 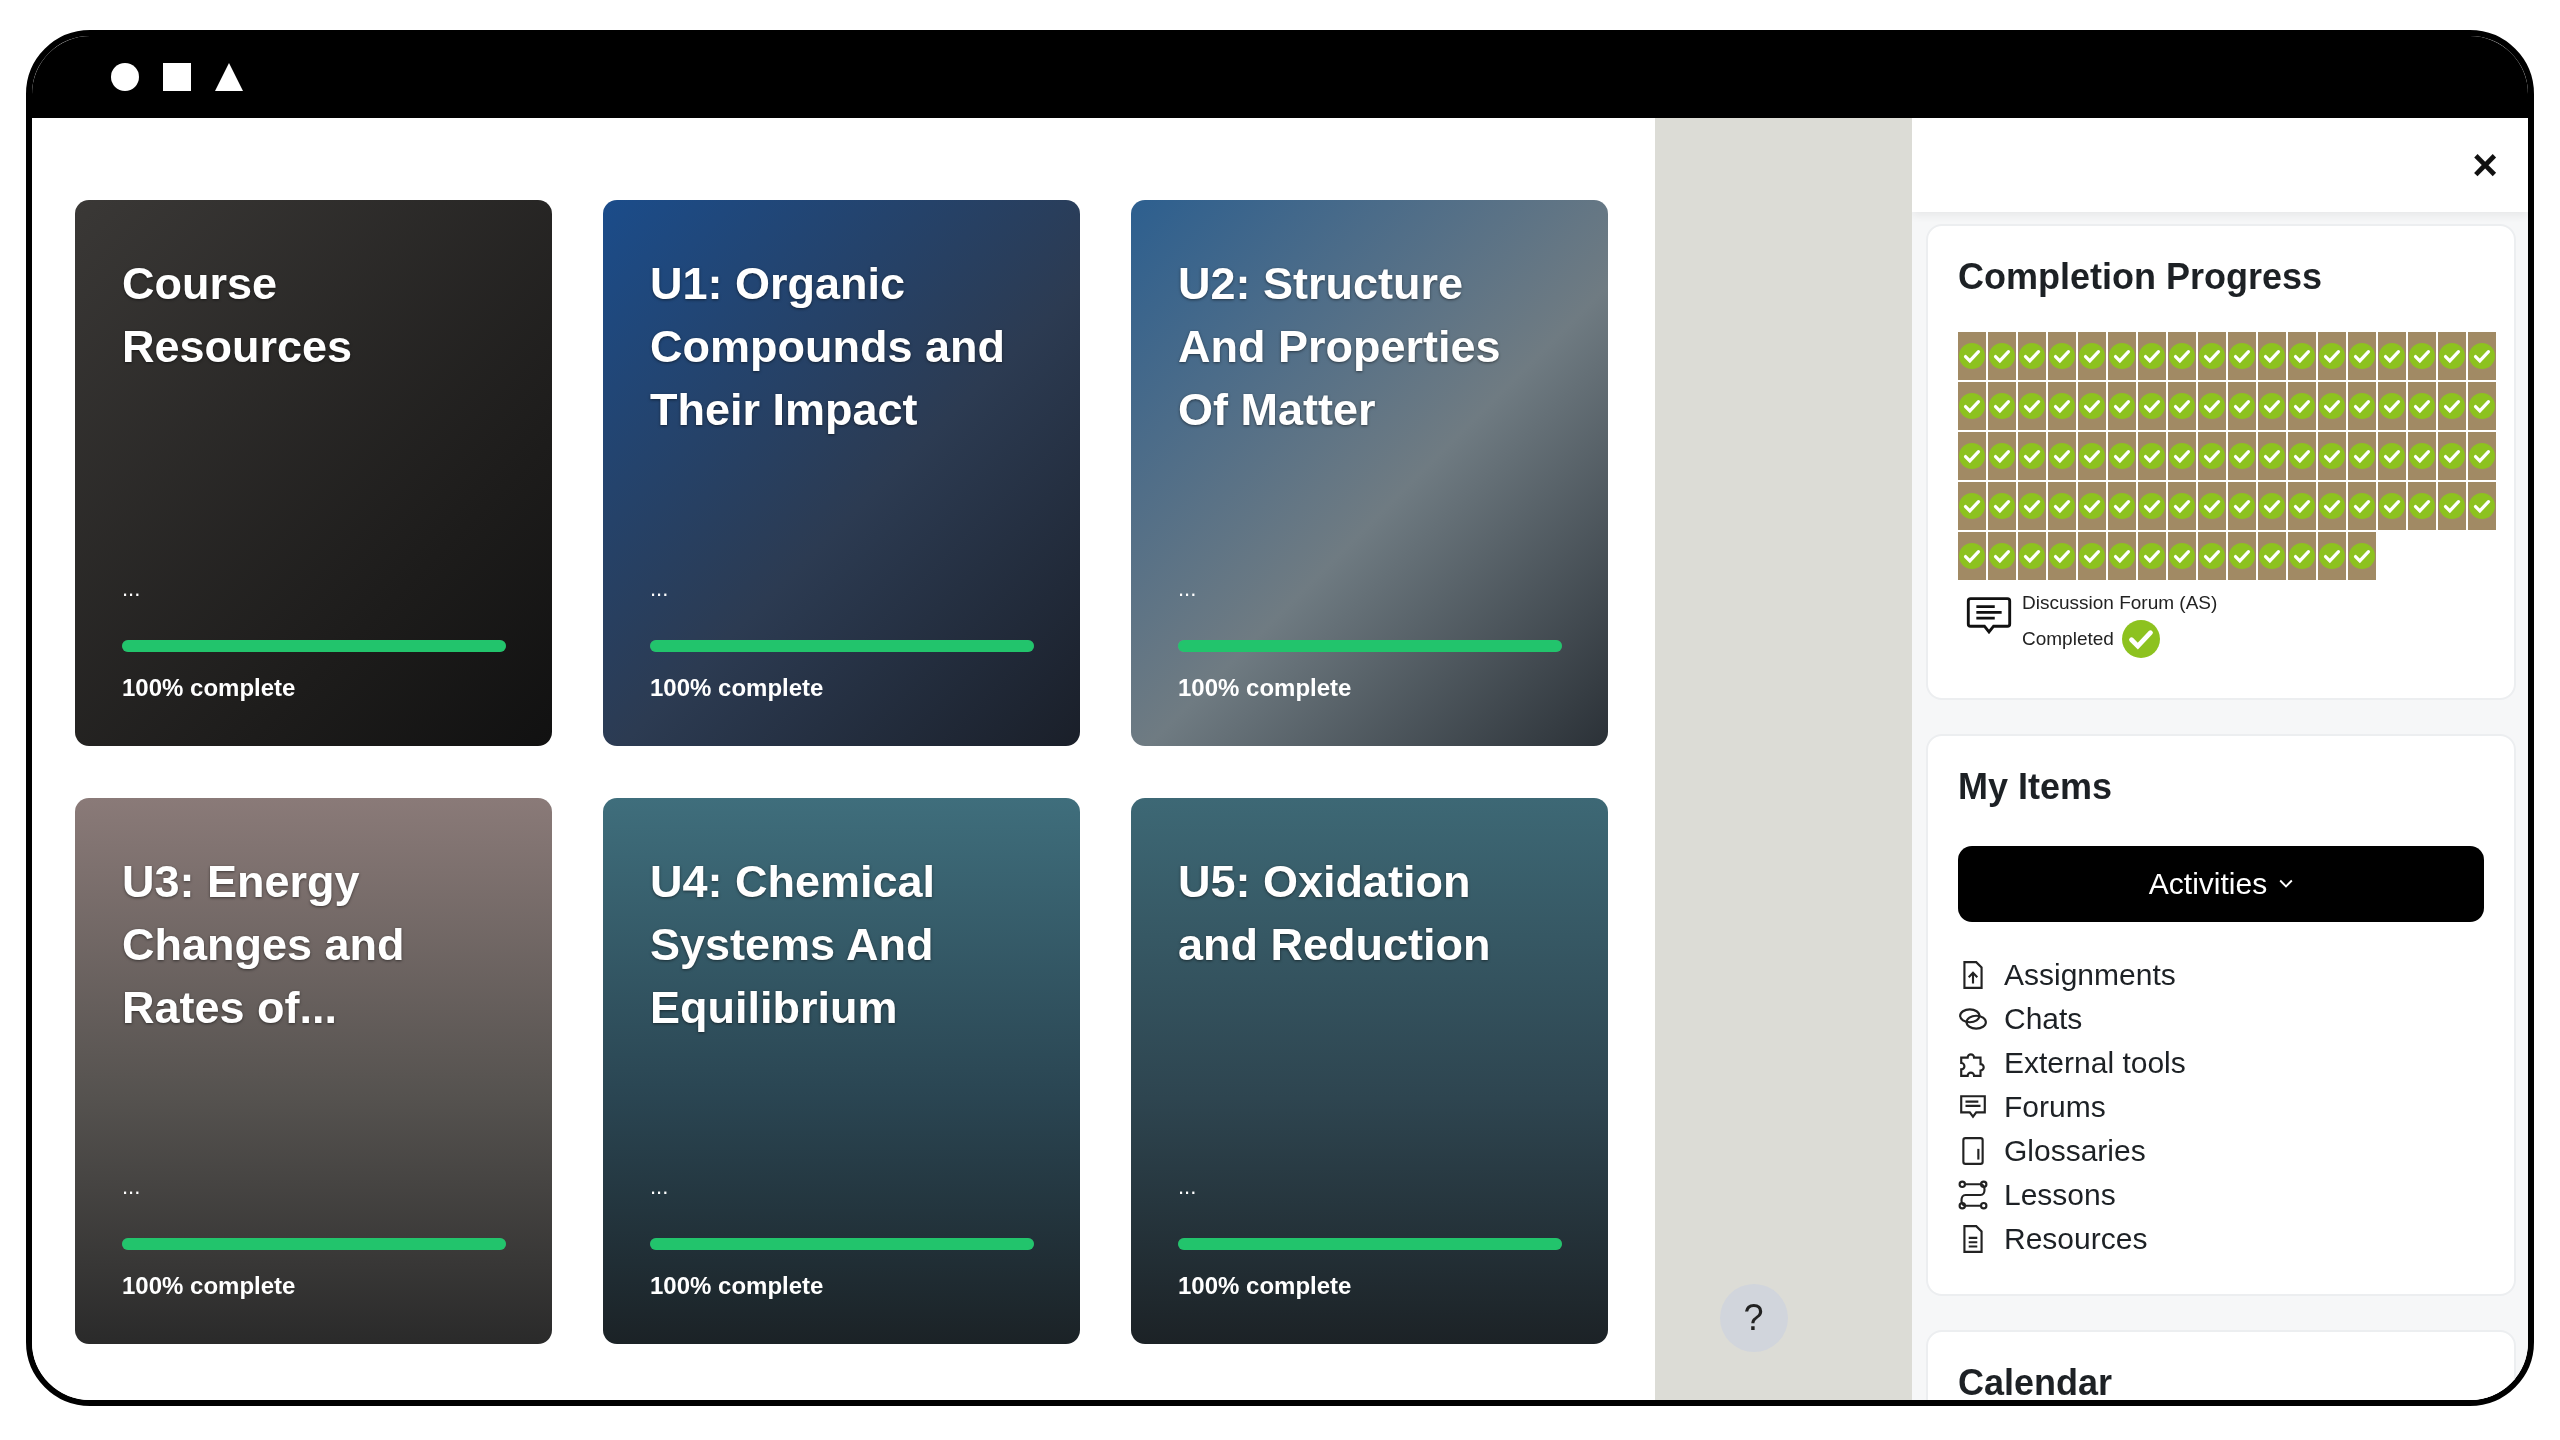 I want to click on course-card: Course Resources ... 100% complete, so click(x=313, y=473).